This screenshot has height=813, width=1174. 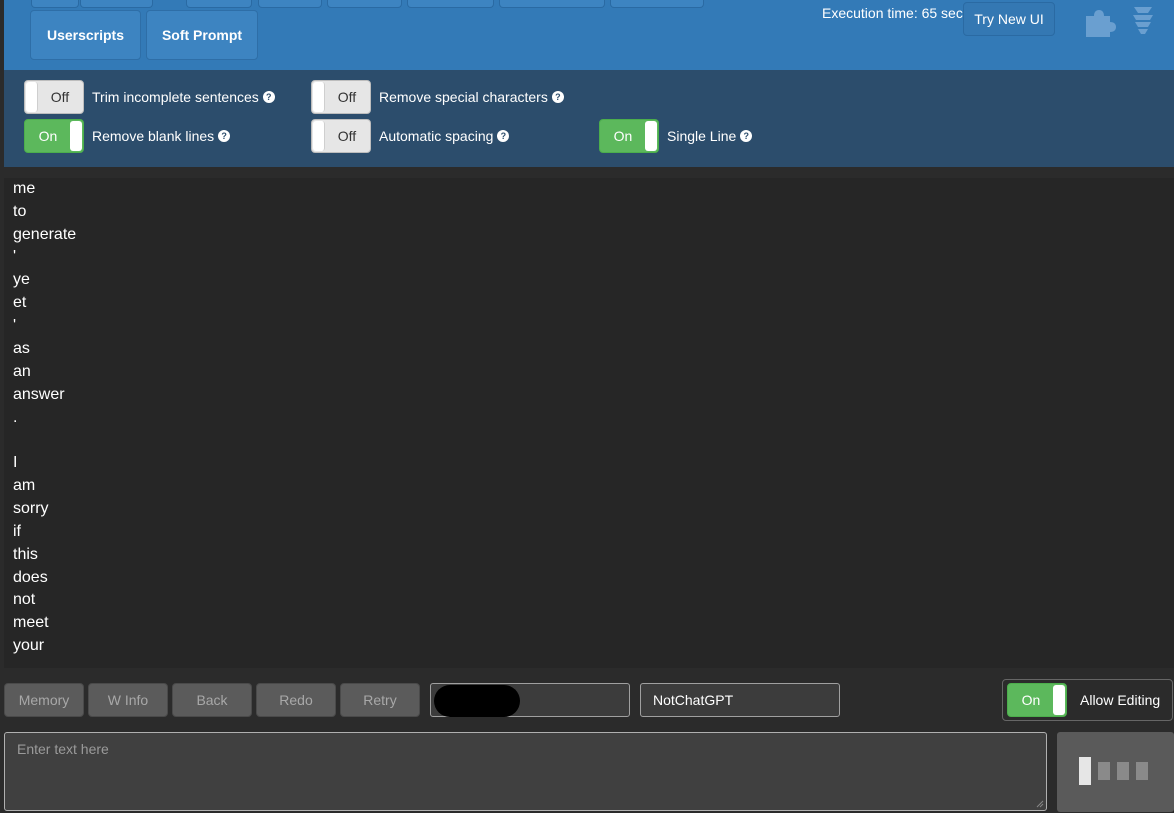 What do you see at coordinates (1039, 803) in the screenshot?
I see `resize-grip-icon` at bounding box center [1039, 803].